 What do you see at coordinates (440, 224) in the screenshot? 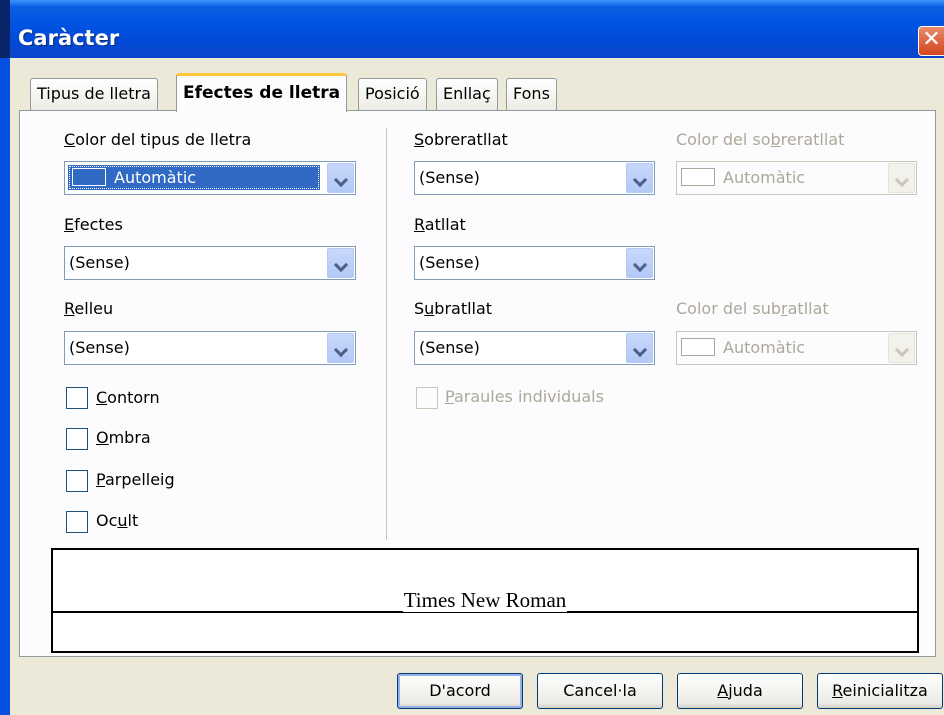
I see `strikethrough-label: Ratllat` at bounding box center [440, 224].